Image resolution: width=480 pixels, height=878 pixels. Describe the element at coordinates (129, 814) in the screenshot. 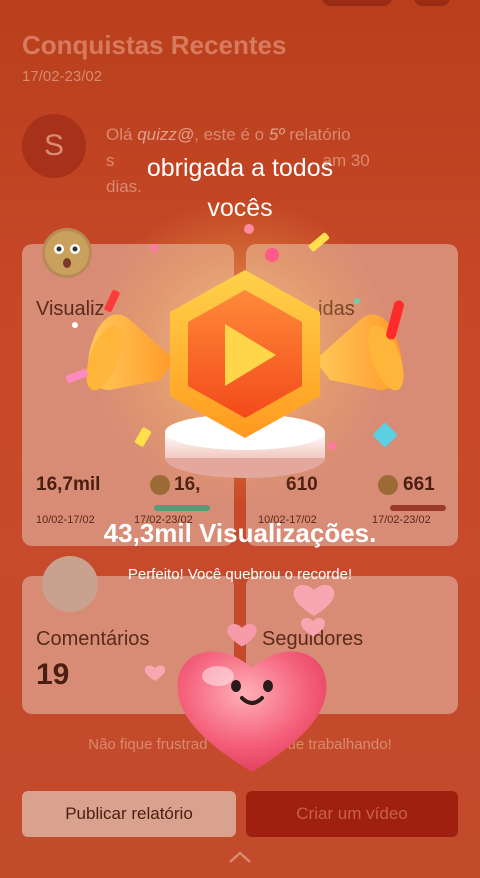

I see `publish-report-button: Publicar relatório` at that location.